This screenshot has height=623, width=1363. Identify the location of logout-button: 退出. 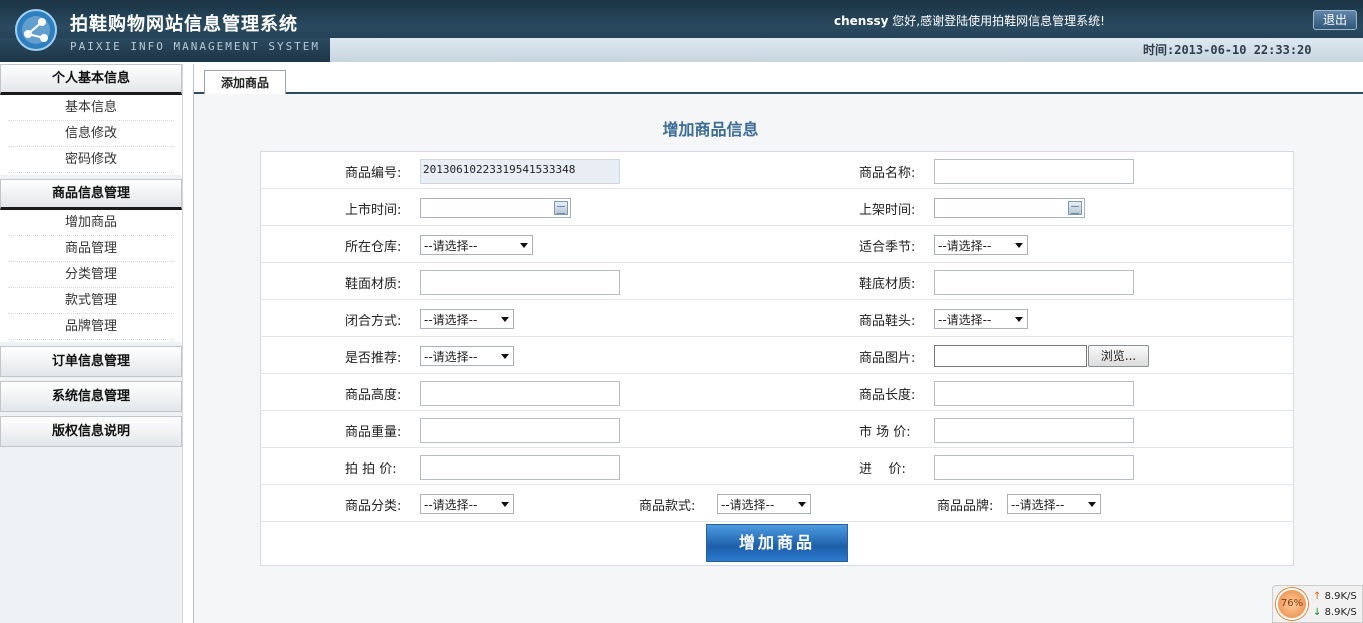
(1335, 20).